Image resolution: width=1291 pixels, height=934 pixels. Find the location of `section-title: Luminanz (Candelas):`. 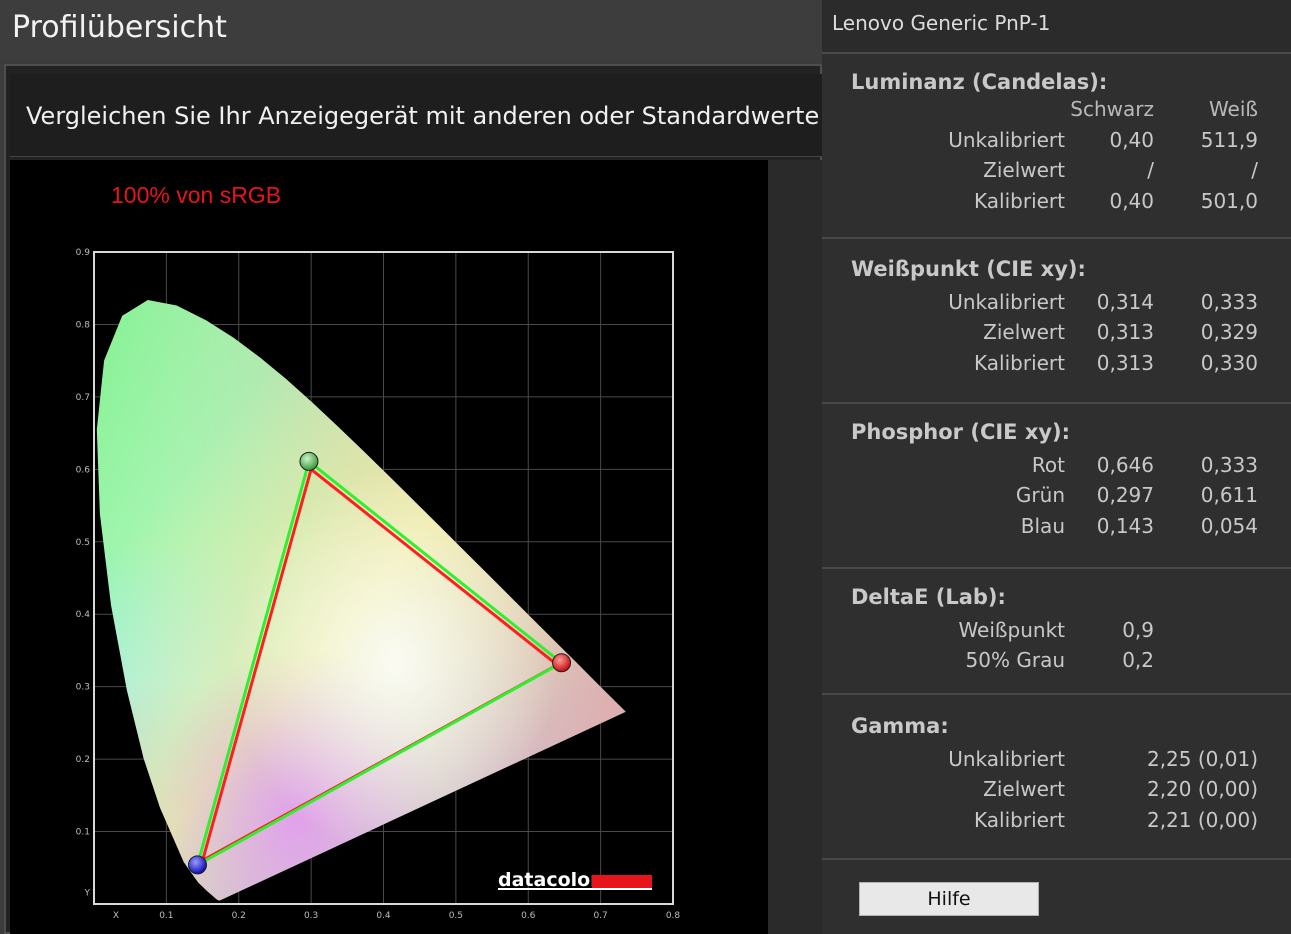

section-title: Luminanz (Candelas): is located at coordinates (979, 82).